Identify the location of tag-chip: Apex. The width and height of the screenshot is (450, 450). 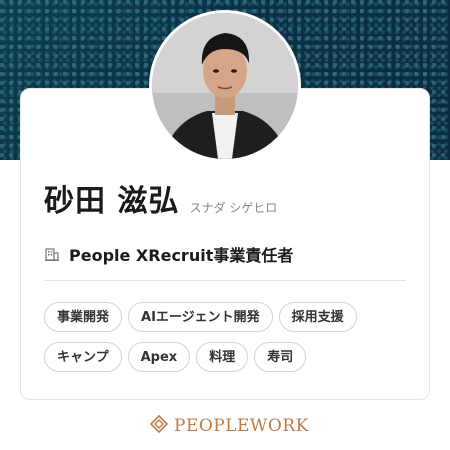
(159, 357).